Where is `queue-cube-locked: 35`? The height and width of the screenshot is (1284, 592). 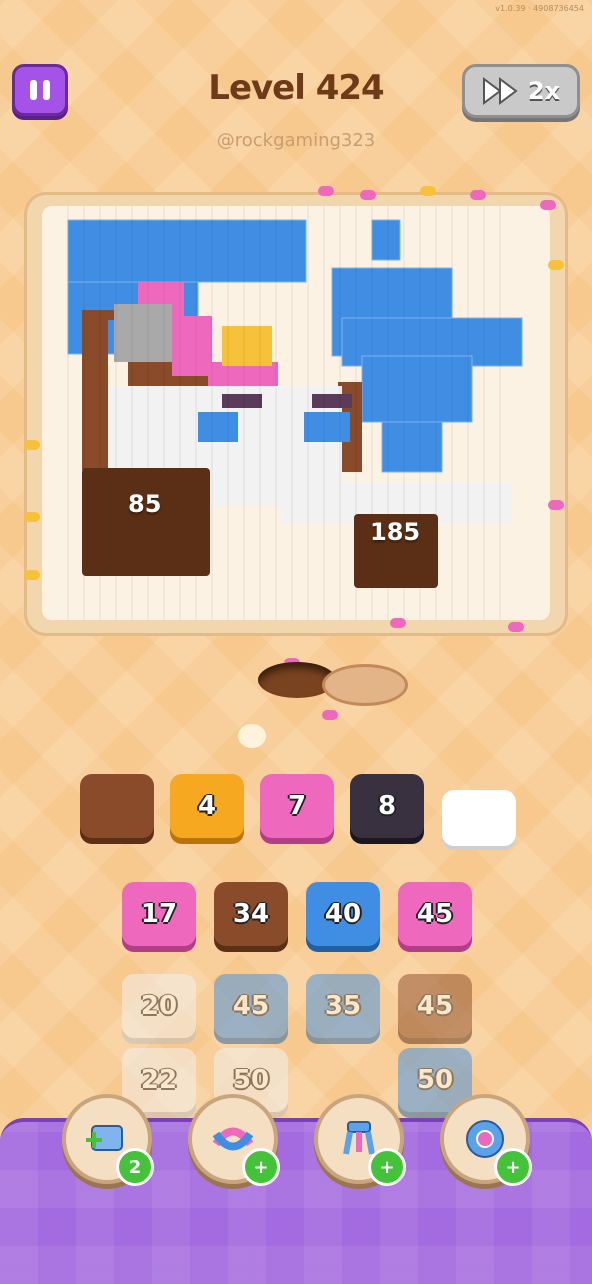 queue-cube-locked: 35 is located at coordinates (343, 1006).